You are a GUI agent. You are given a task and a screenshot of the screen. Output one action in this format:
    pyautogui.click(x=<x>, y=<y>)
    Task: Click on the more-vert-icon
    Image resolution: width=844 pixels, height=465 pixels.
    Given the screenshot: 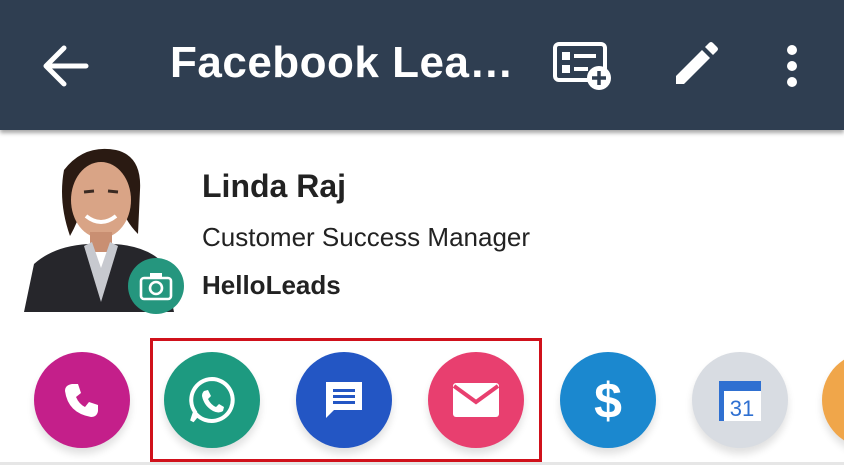 What is the action you would take?
    pyautogui.click(x=792, y=66)
    